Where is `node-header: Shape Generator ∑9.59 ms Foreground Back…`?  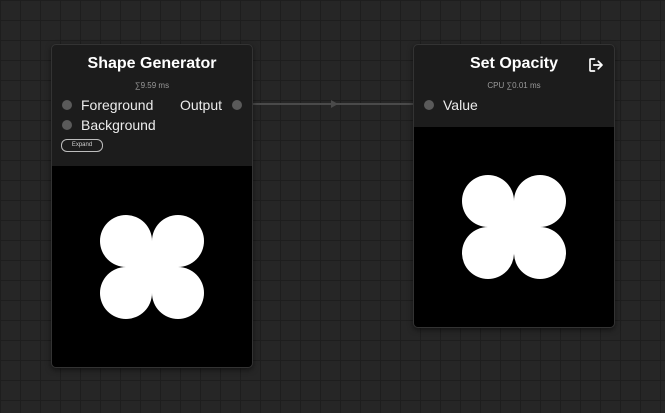 node-header: Shape Generator ∑9.59 ms Foreground Back… is located at coordinates (152, 105).